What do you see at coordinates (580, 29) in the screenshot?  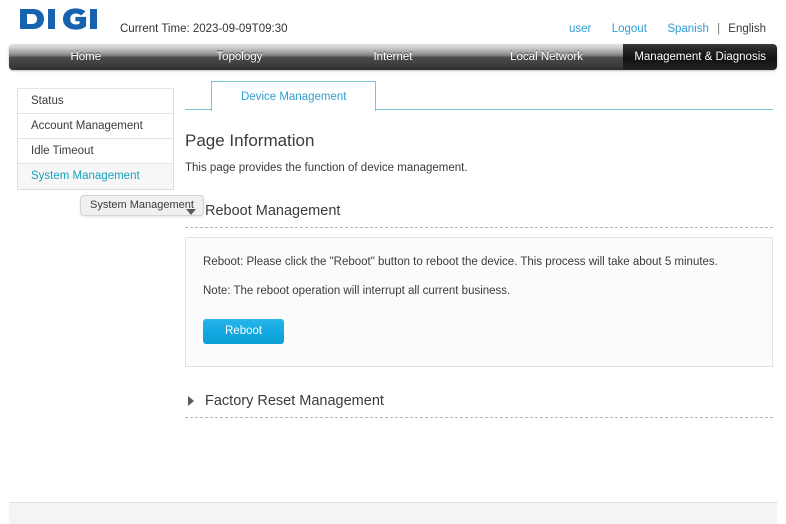 I see `user-link: user` at bounding box center [580, 29].